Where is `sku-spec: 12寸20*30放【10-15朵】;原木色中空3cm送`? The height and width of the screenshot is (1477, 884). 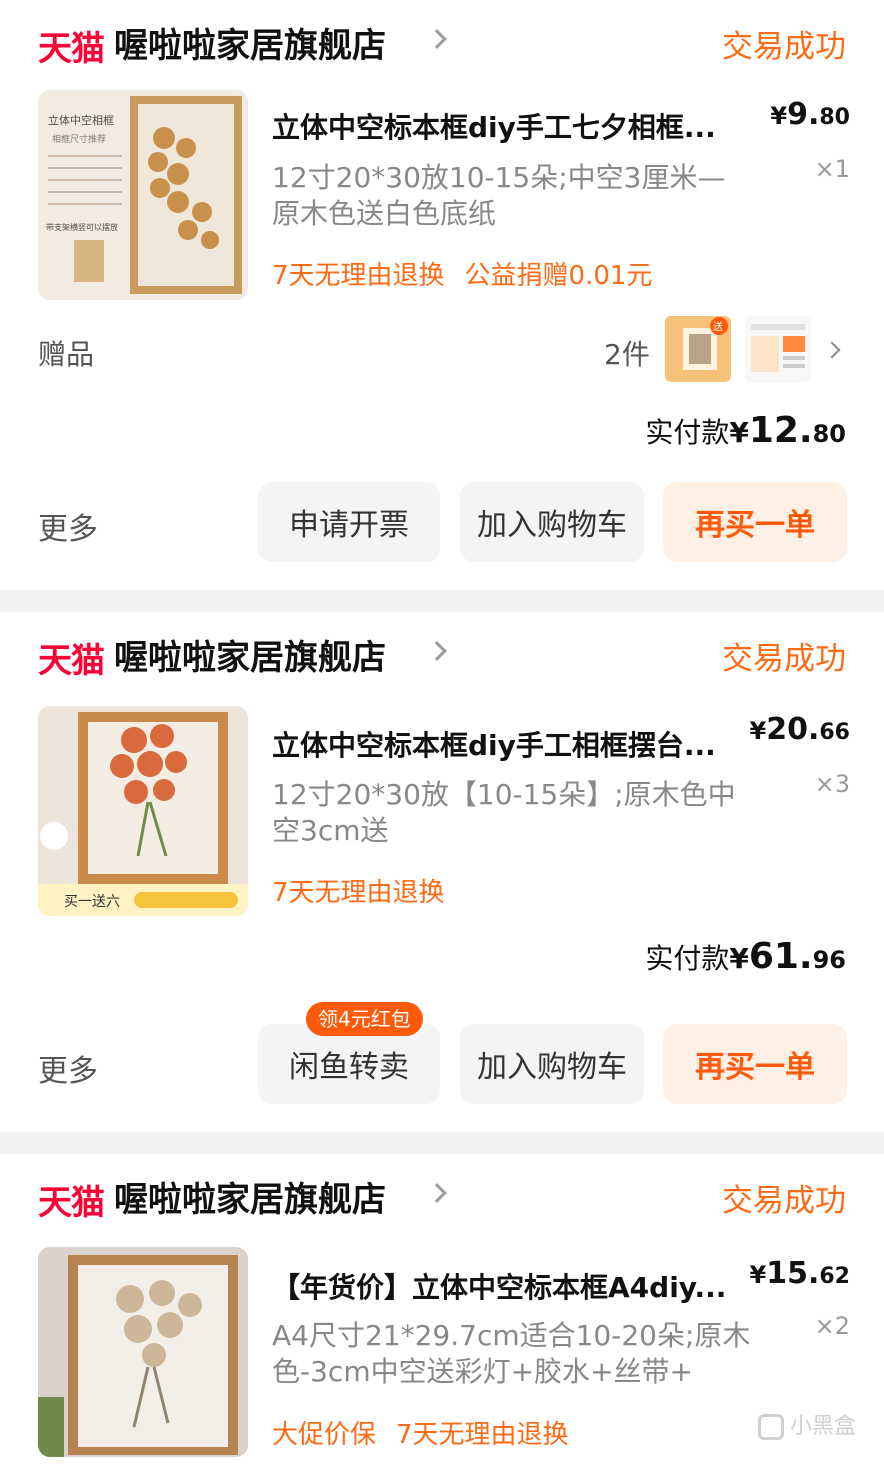 sku-spec: 12寸20*30放【10-15朵】;原木色中空3cm送 is located at coordinates (504, 812).